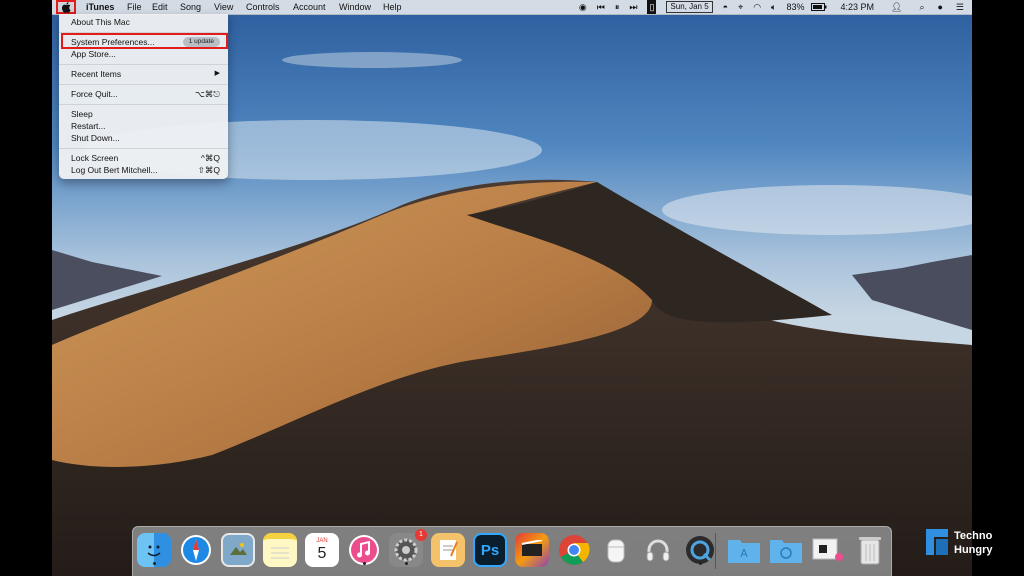 The height and width of the screenshot is (576, 1024). Describe the element at coordinates (960, 7) in the screenshot. I see `notification-center-icon: ☰` at that location.